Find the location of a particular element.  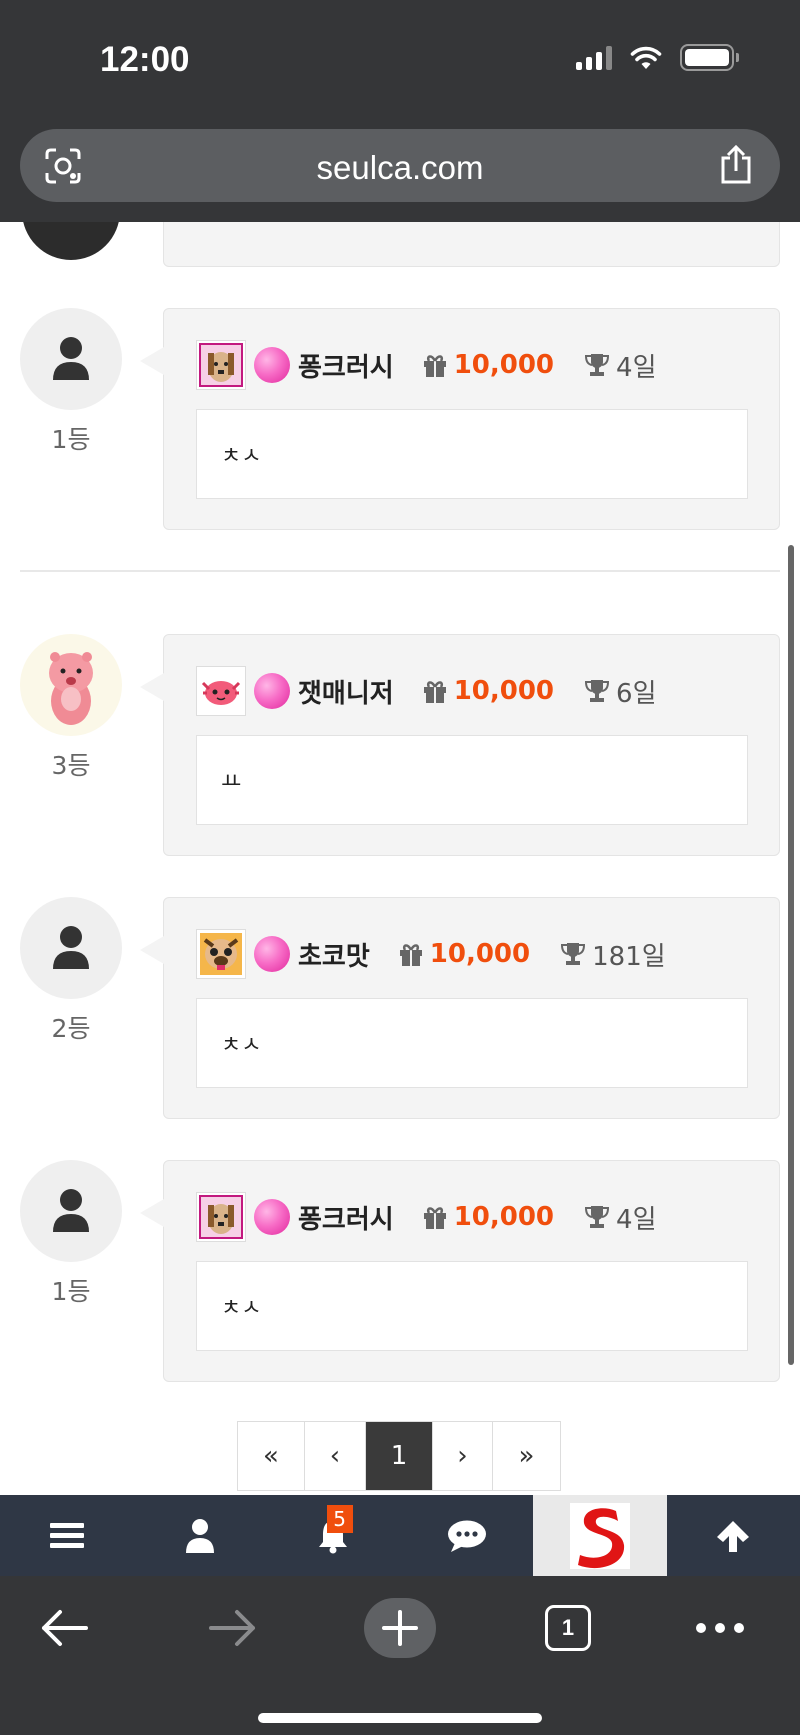

rank-label: 3등 is located at coordinates (71, 765).